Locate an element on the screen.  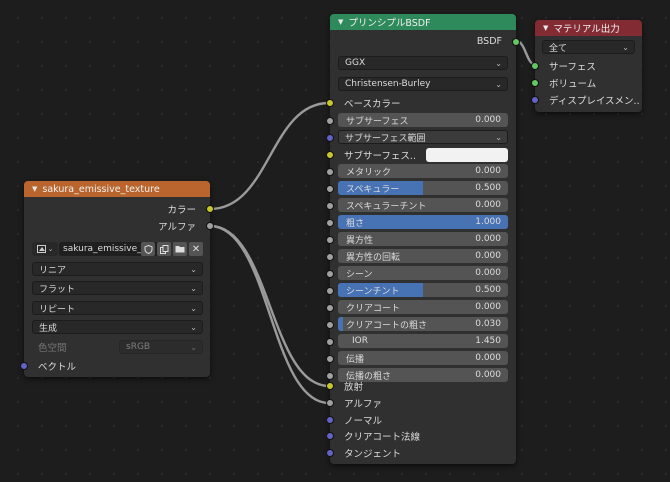
specular-field: スペキュラー 0.500 is located at coordinates (423, 188).